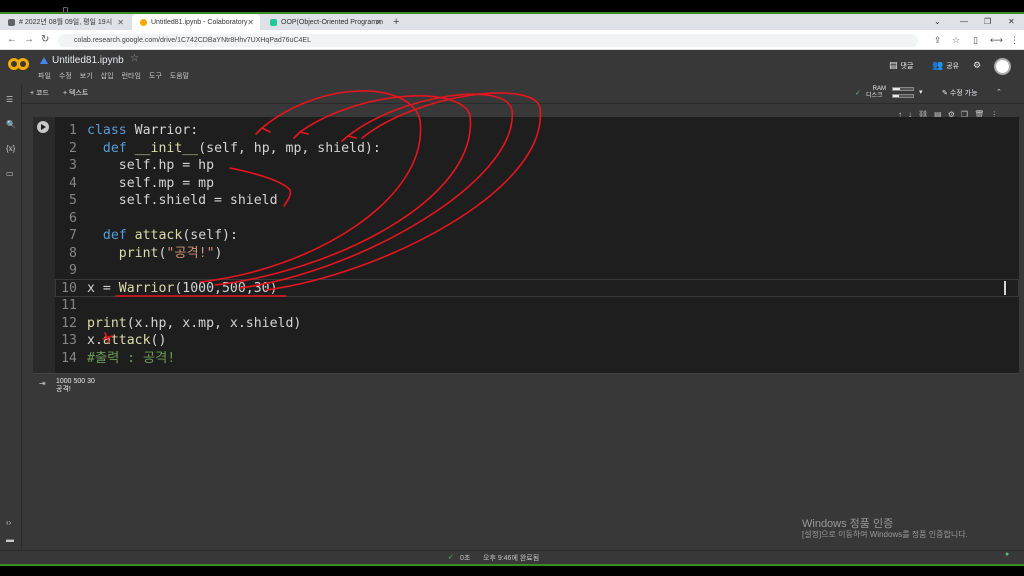  I want to click on folder-icon: ▭, so click(10, 173).